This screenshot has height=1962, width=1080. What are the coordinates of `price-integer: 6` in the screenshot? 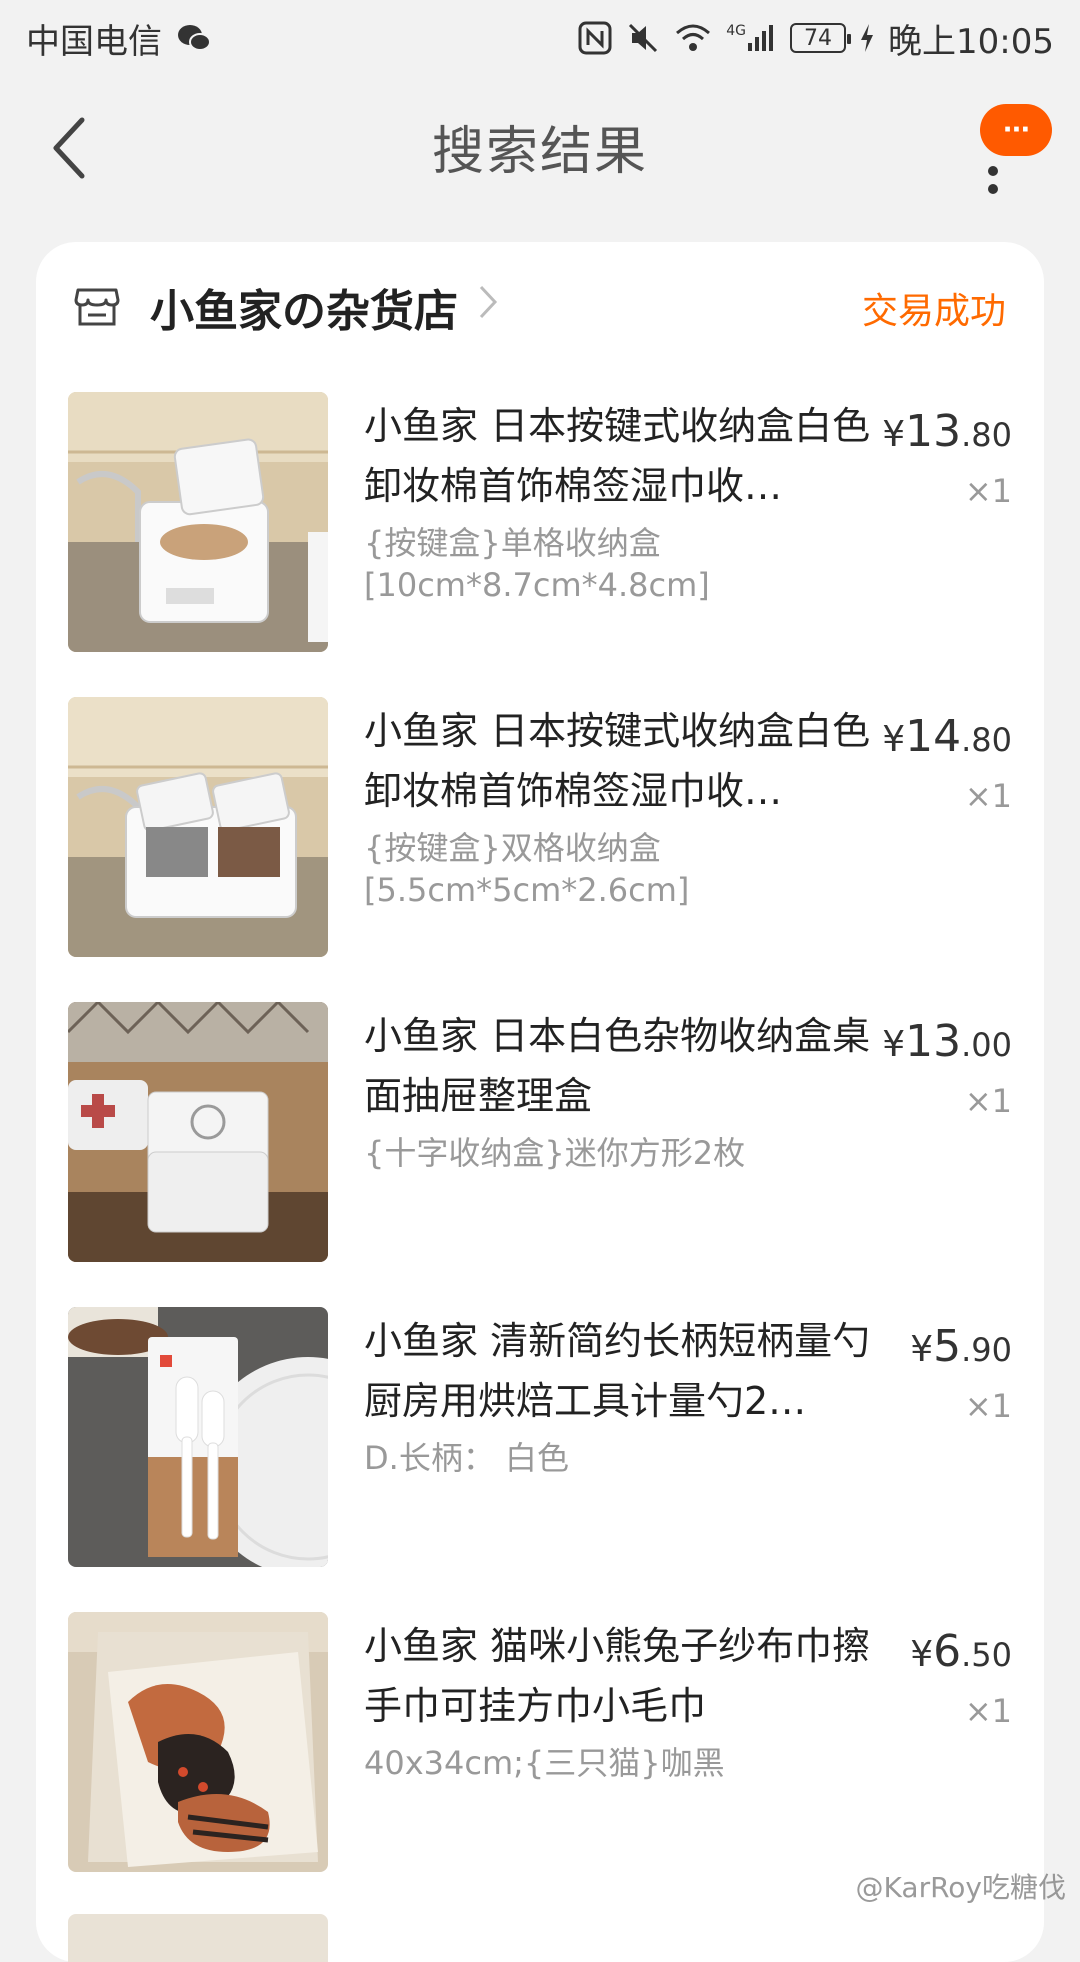 It's located at (947, 1651).